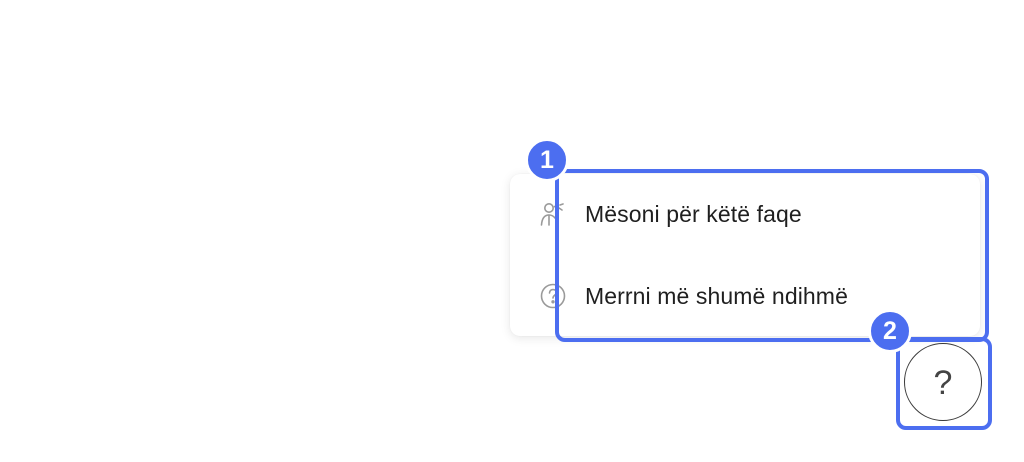 Image resolution: width=1024 pixels, height=462 pixels. I want to click on guided-tour-icon, so click(553, 214).